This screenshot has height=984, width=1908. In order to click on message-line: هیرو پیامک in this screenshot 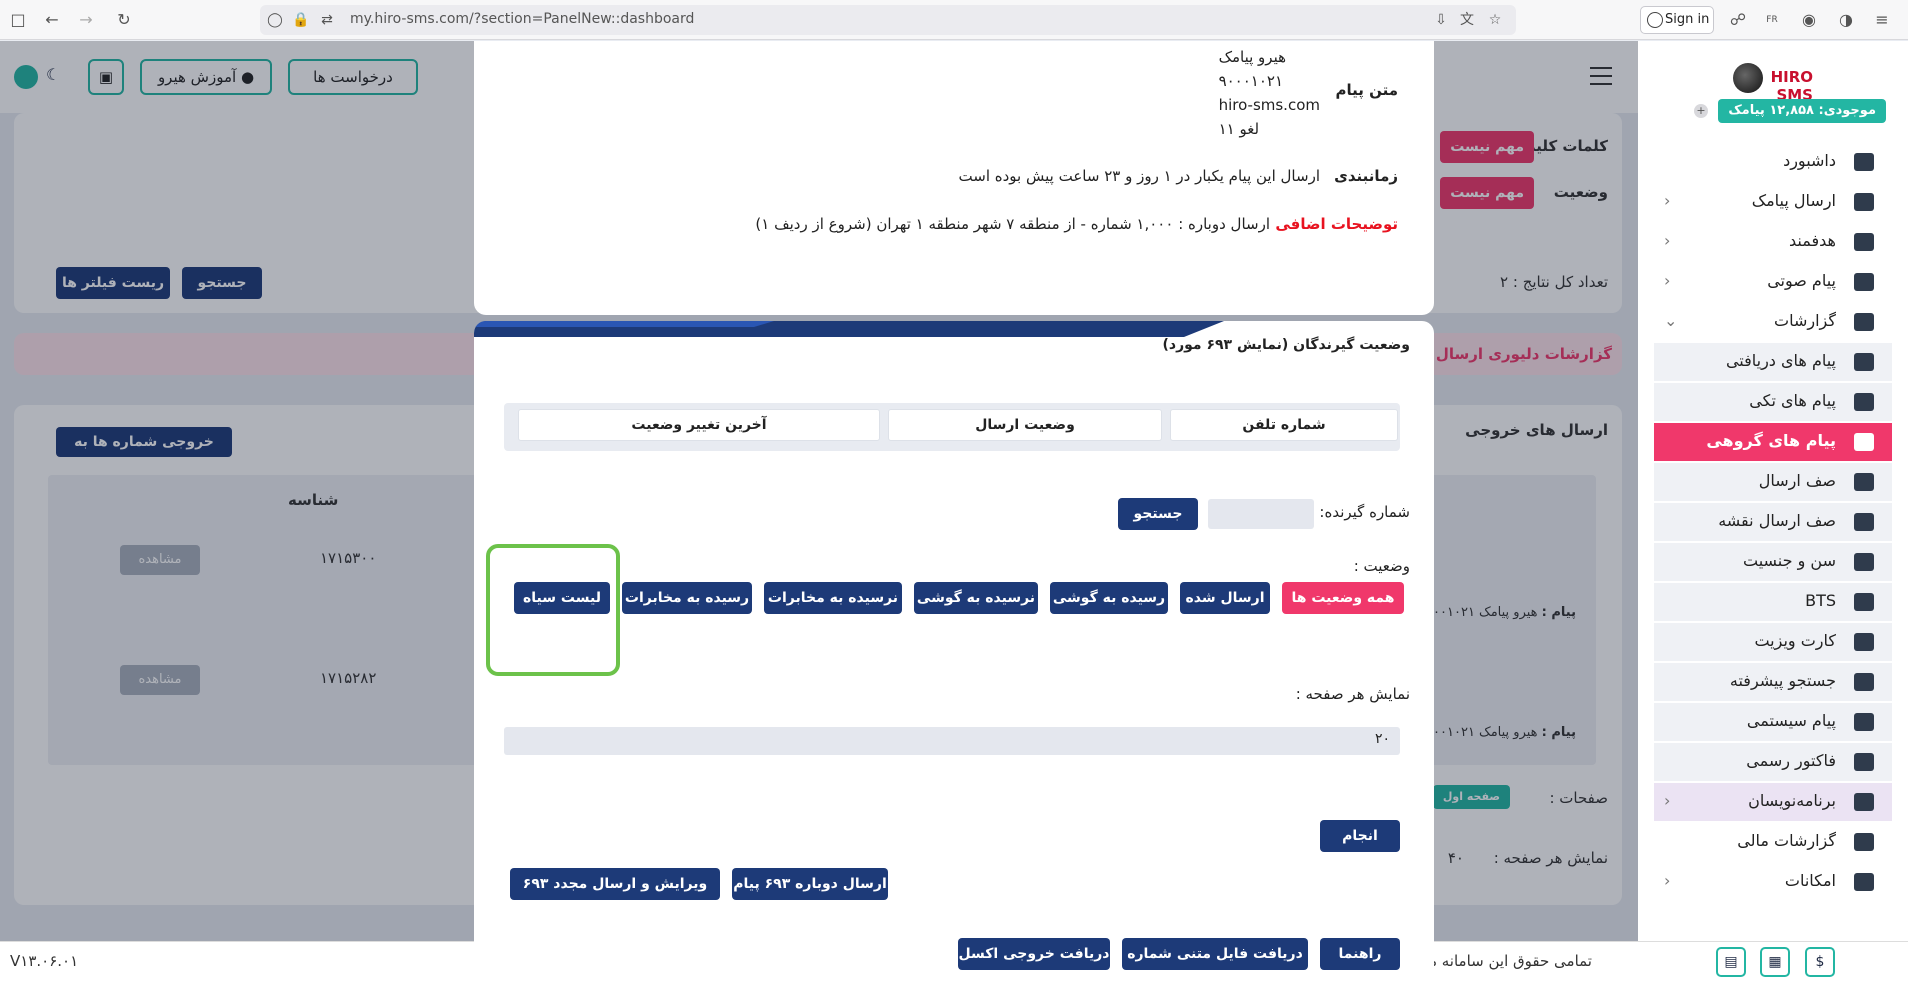, I will do `click(1252, 57)`.